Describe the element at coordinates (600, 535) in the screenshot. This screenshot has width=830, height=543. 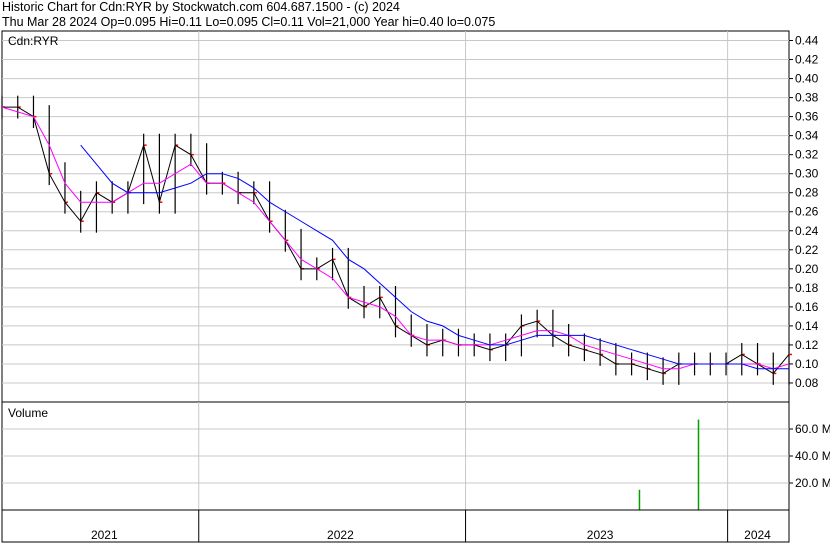
I see `x-tick-label: 2023` at that location.